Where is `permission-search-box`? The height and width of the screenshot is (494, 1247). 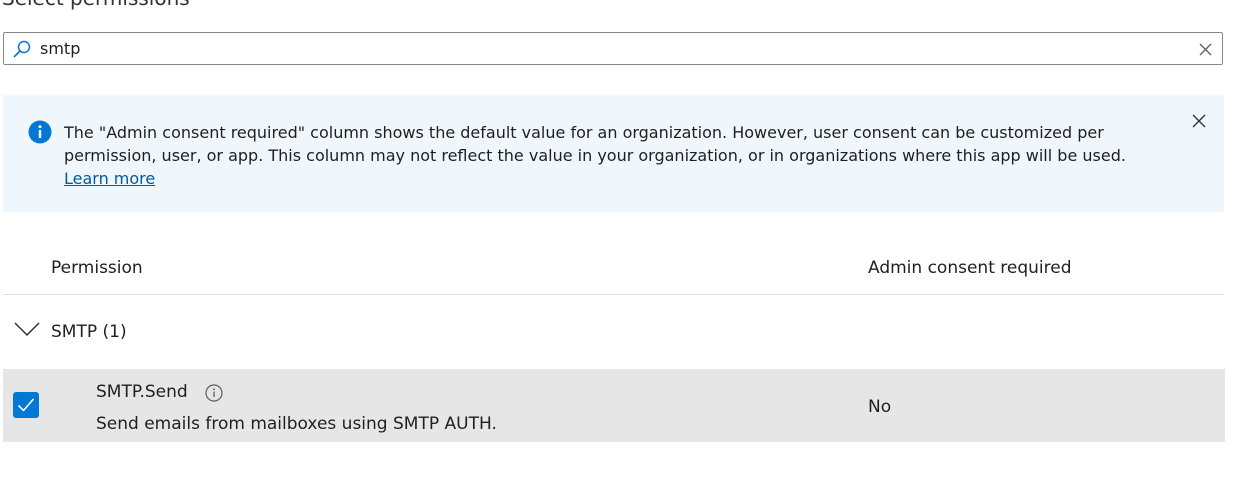
permission-search-box is located at coordinates (613, 48).